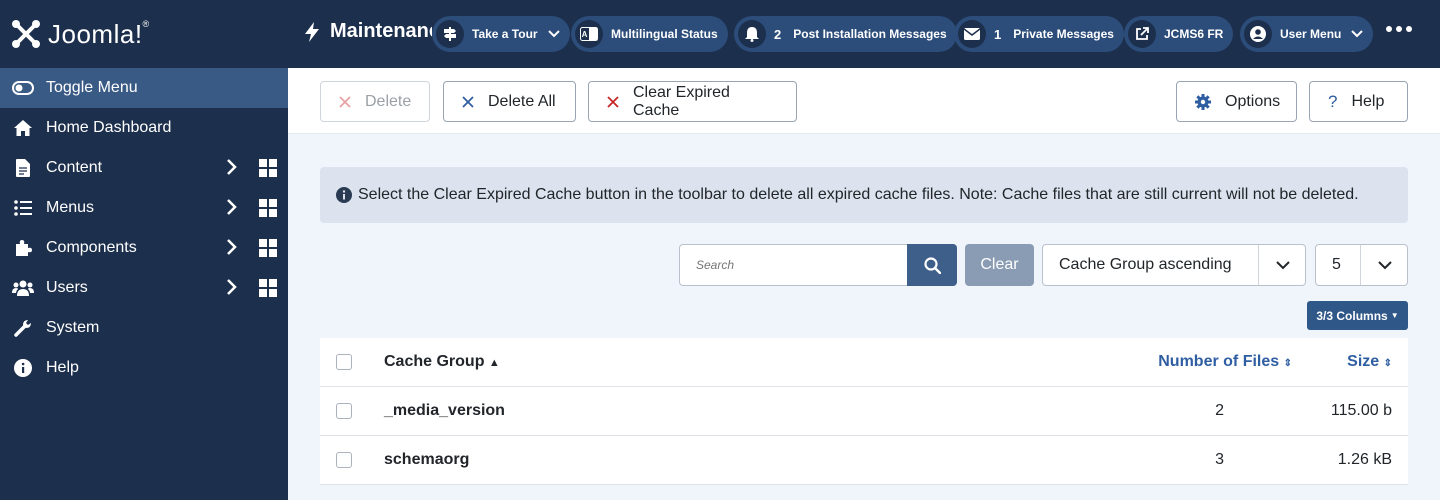 The image size is (1440, 500). I want to click on search-input, so click(793, 265).